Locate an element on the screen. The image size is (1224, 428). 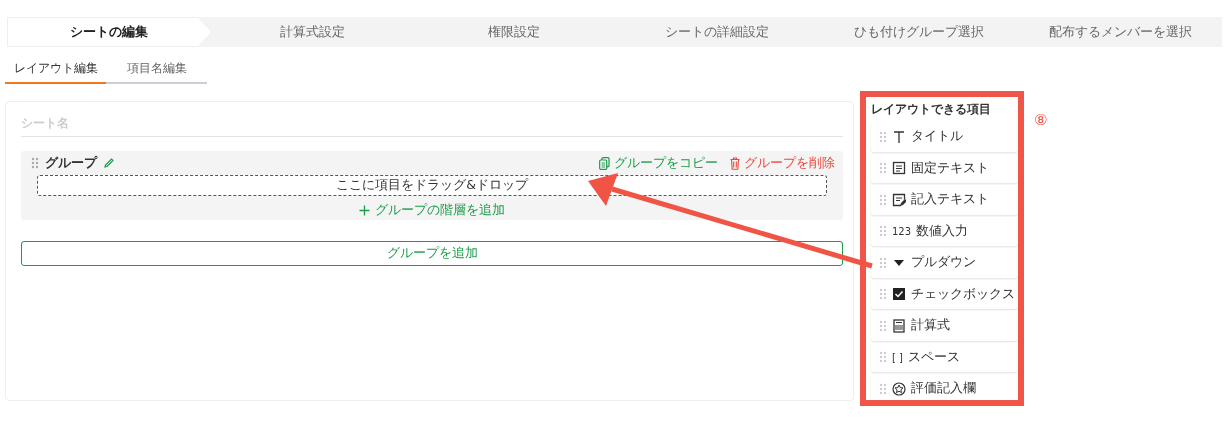
item-icon-text: [ ] is located at coordinates (897, 357).